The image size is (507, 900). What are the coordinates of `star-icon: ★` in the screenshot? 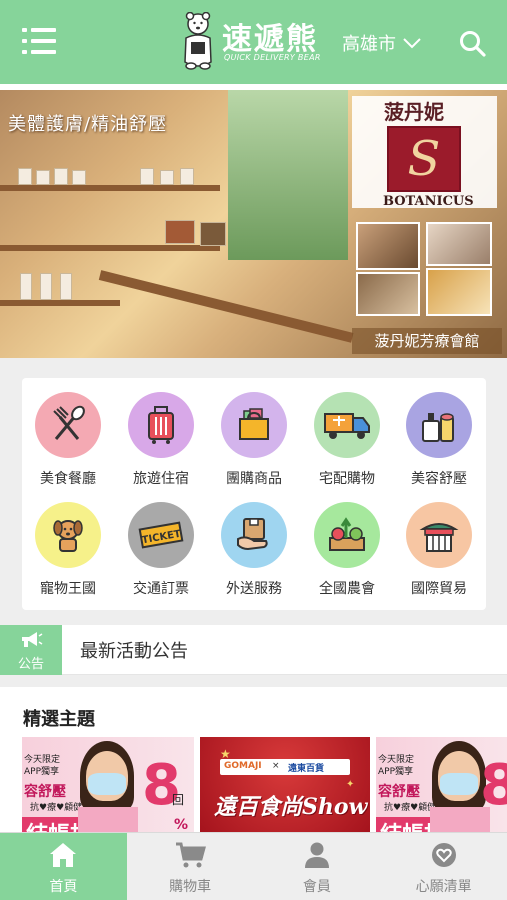 It's located at (225, 754).